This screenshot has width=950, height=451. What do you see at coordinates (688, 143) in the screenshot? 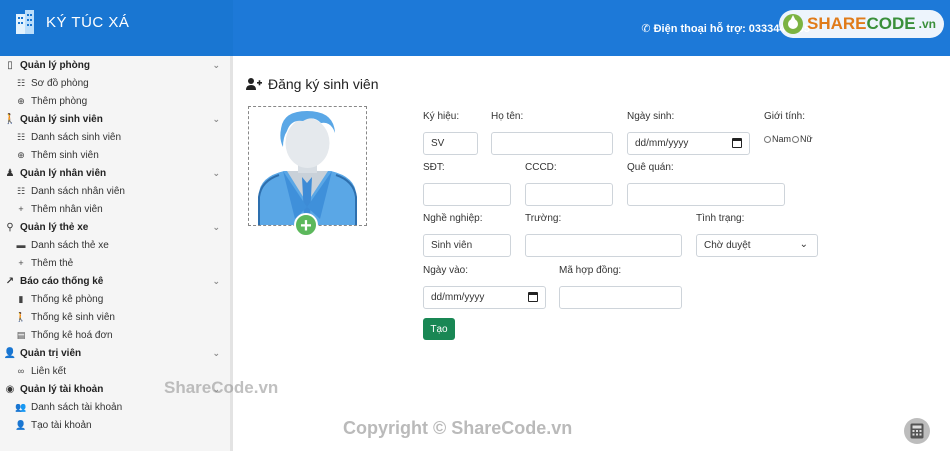
I see `dob-input: dd/mm/yyyy` at bounding box center [688, 143].